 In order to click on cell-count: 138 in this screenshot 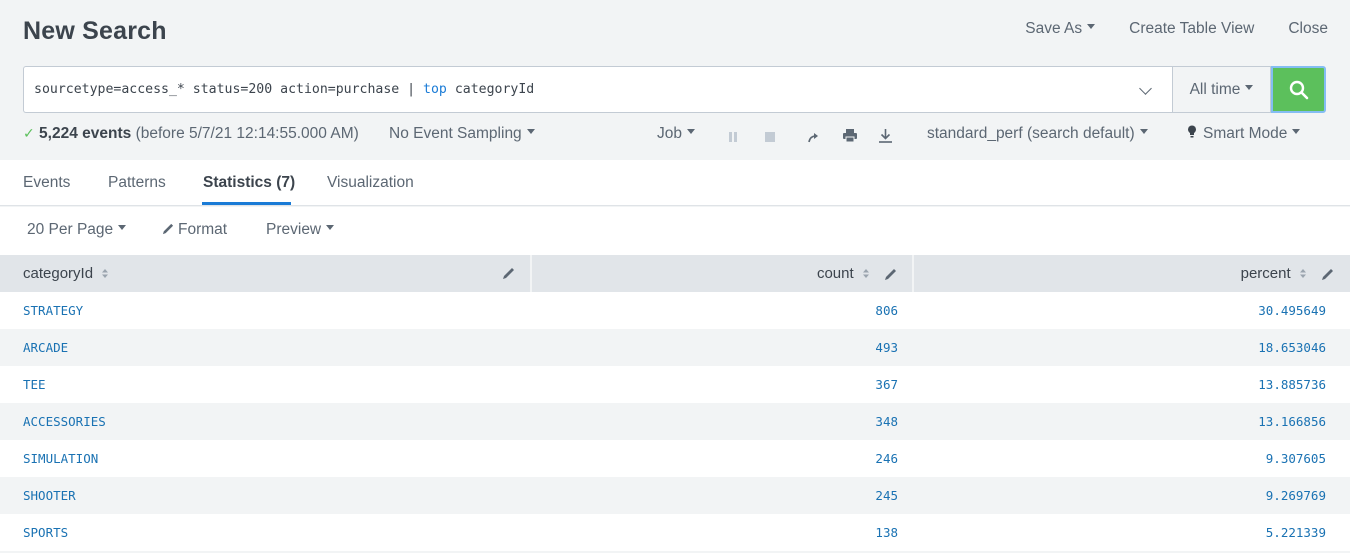, I will do `click(722, 532)`.